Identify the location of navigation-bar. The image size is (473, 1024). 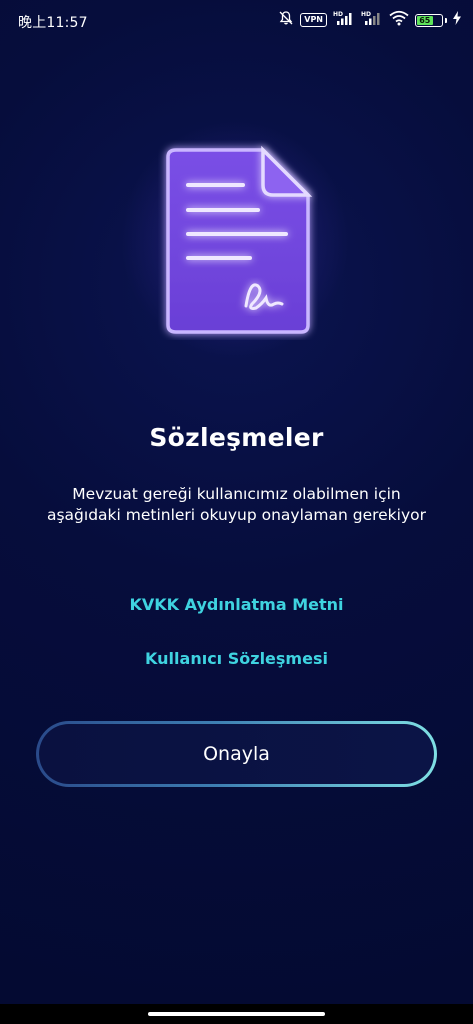
(236, 1014).